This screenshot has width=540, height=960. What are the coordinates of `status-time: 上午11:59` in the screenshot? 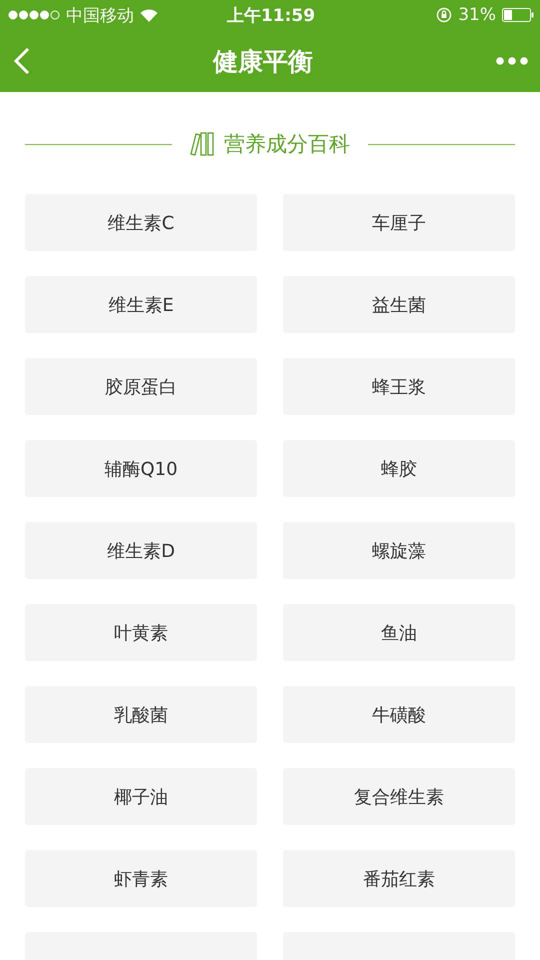 It's located at (271, 15).